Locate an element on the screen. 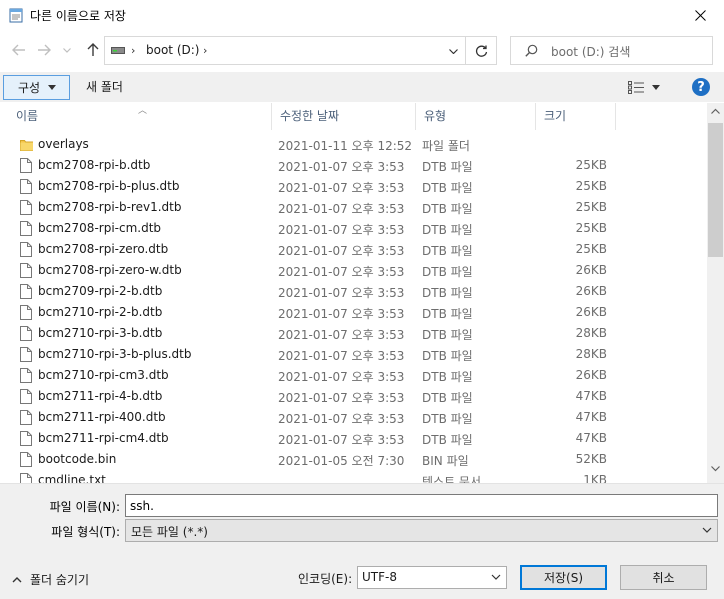  forward-button is located at coordinates (44, 50).